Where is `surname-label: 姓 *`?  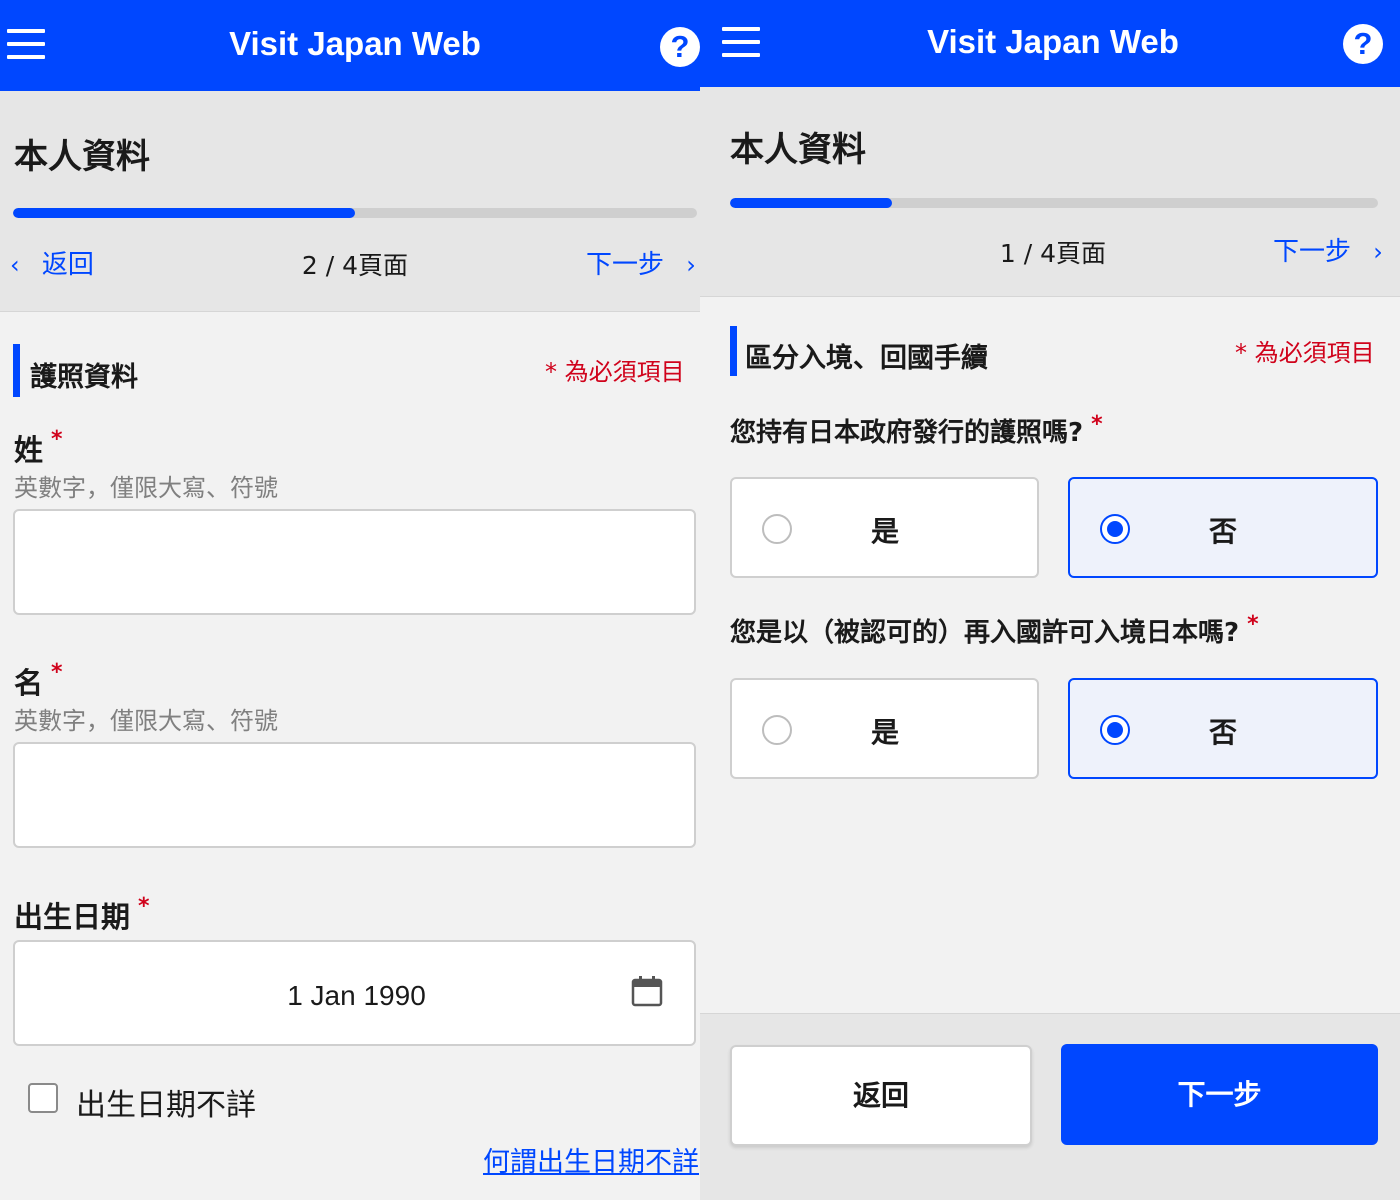 surname-label: 姓 * is located at coordinates (38, 448).